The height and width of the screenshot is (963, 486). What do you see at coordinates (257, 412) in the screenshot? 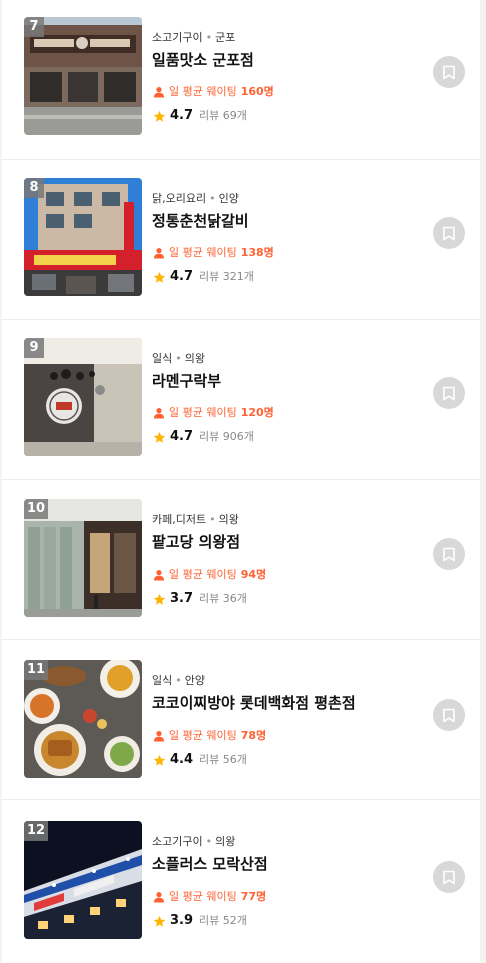
I see `wait-count: 120명` at bounding box center [257, 412].